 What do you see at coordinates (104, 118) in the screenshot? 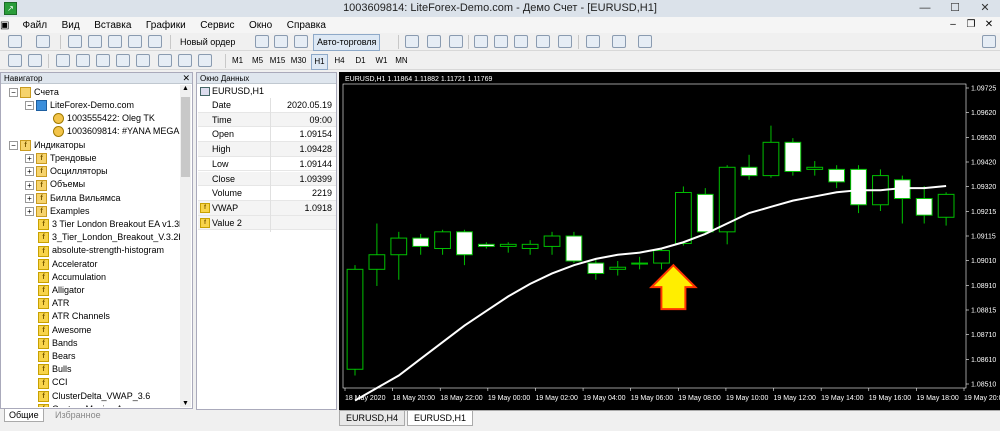
I see `tree-node-account: 1003555422: Oleg TK` at bounding box center [104, 118].